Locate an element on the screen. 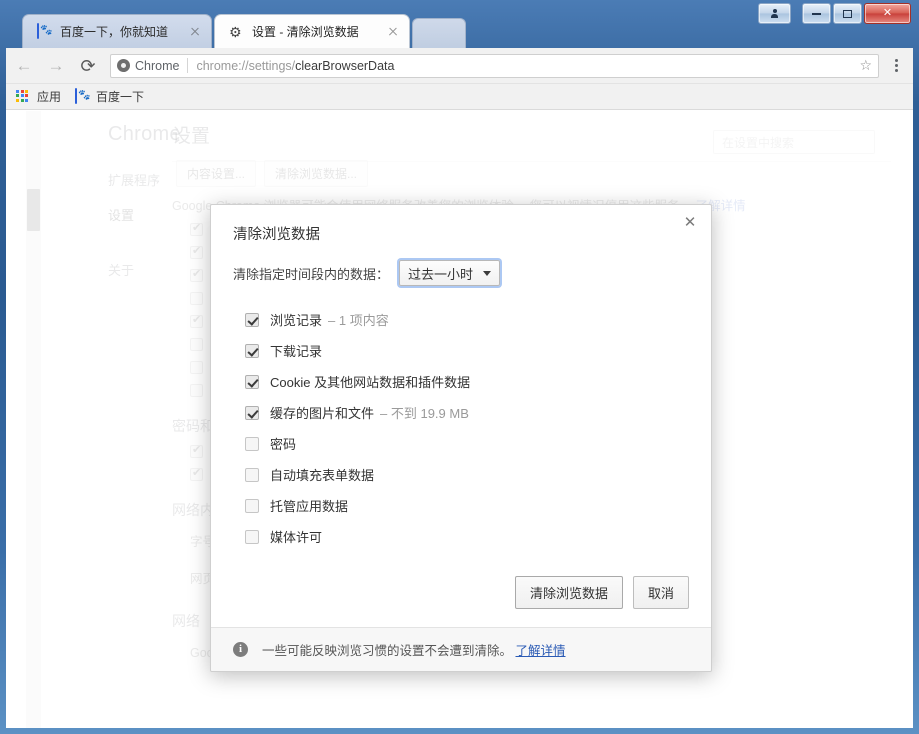 This screenshot has height=734, width=919. footer-note: 一些可能反映浏览习惯的设置不会遭到清除。 了解详情 is located at coordinates (414, 651).